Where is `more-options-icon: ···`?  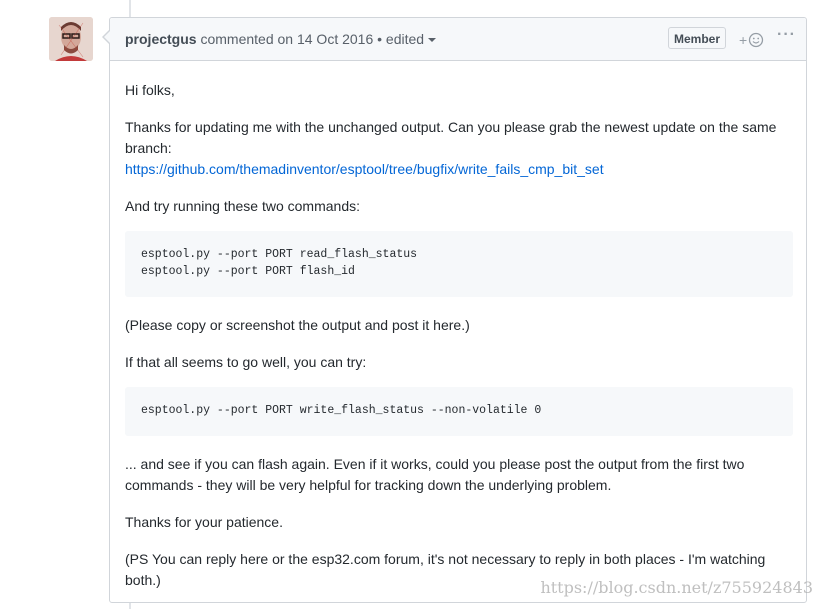
more-options-icon: ··· is located at coordinates (786, 35).